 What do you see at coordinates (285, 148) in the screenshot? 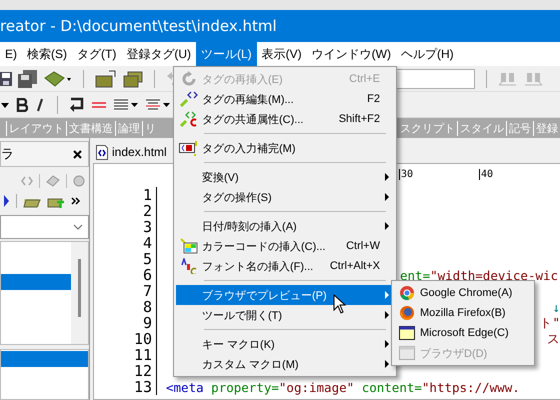
I see `menu-item: タグの入力補完(M)` at bounding box center [285, 148].